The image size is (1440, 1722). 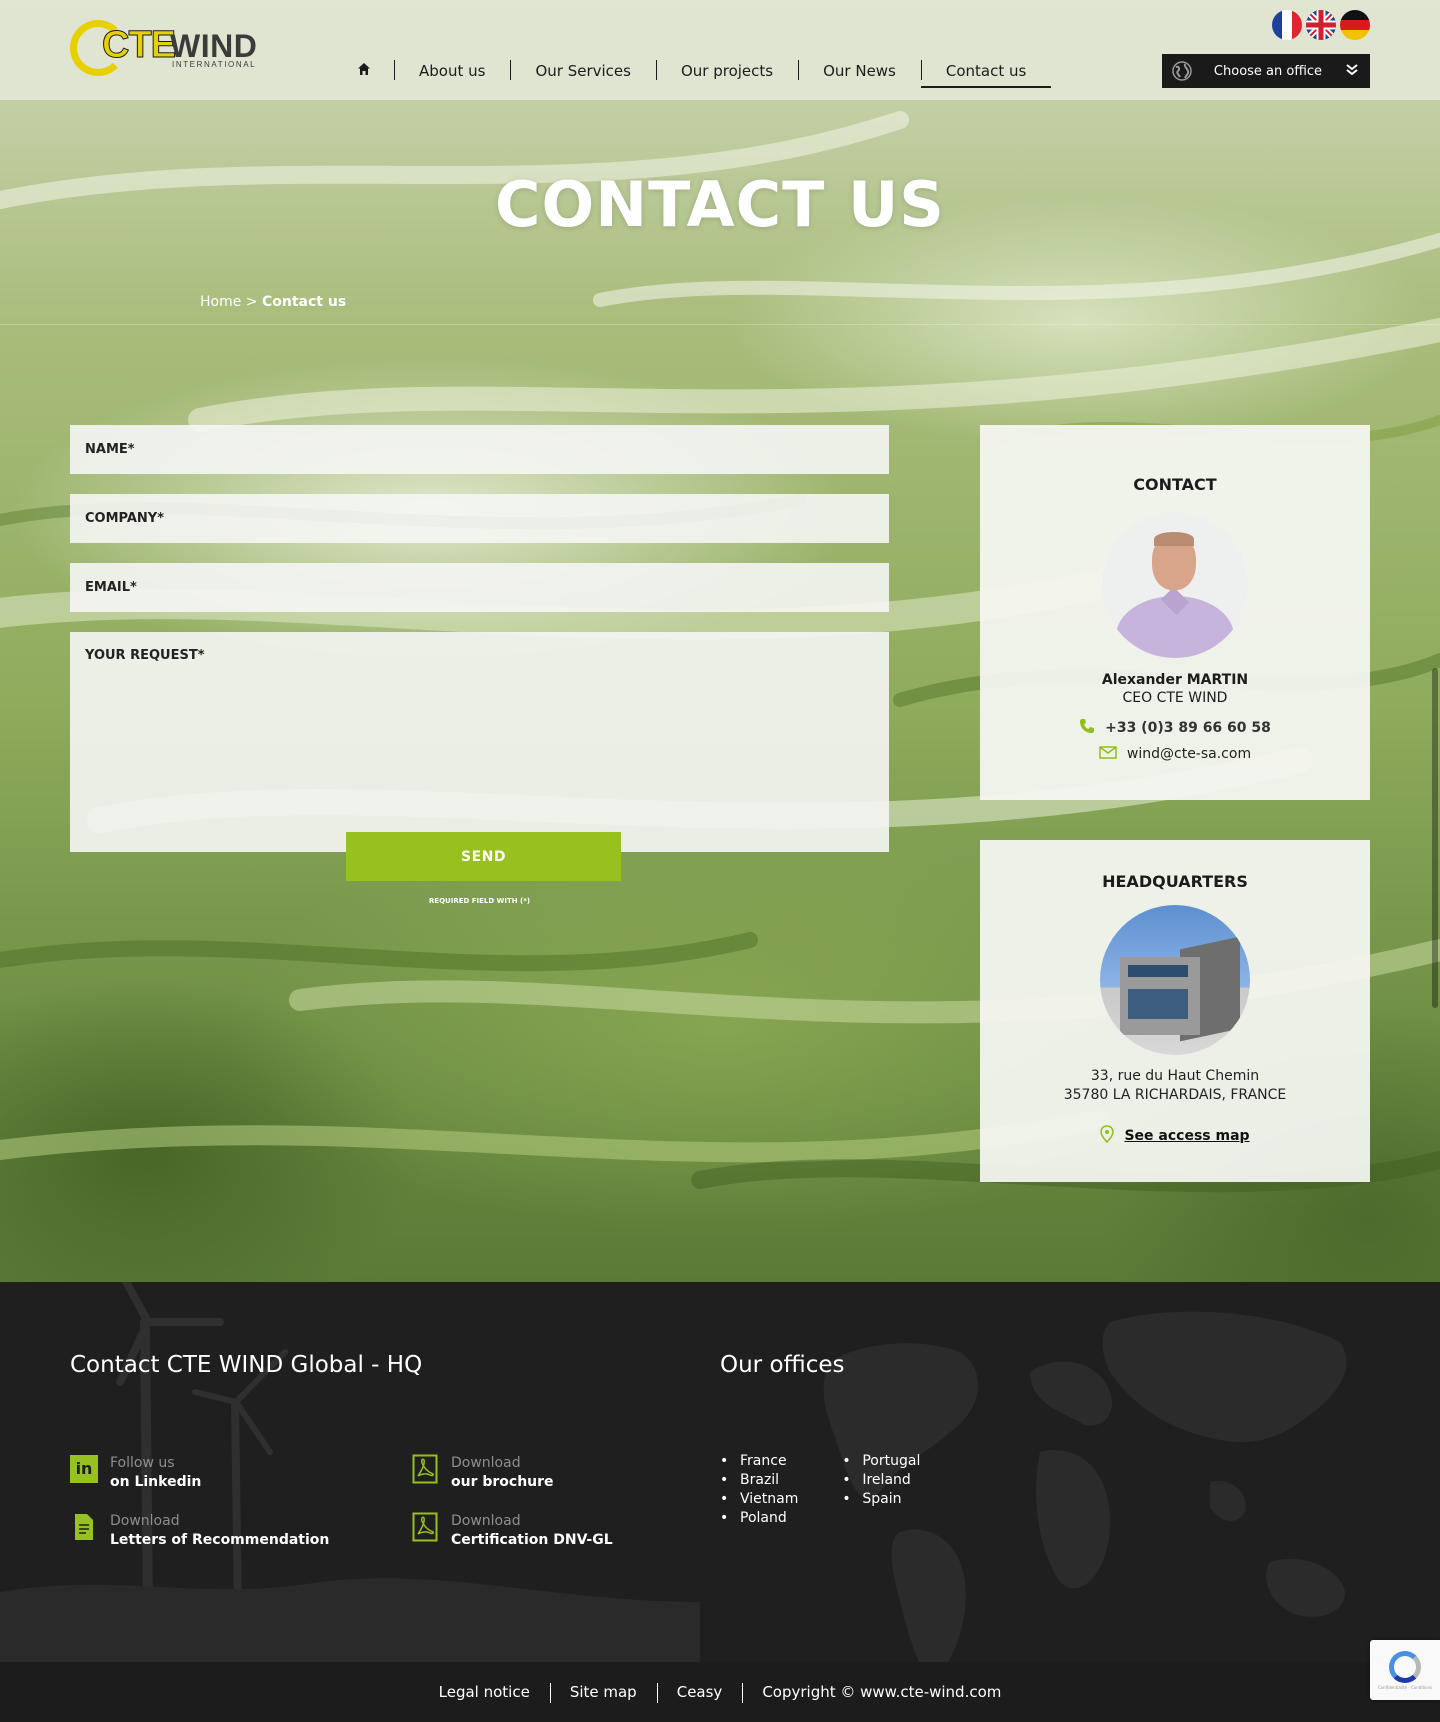 I want to click on nav-our-projects: Our projects, so click(x=726, y=71).